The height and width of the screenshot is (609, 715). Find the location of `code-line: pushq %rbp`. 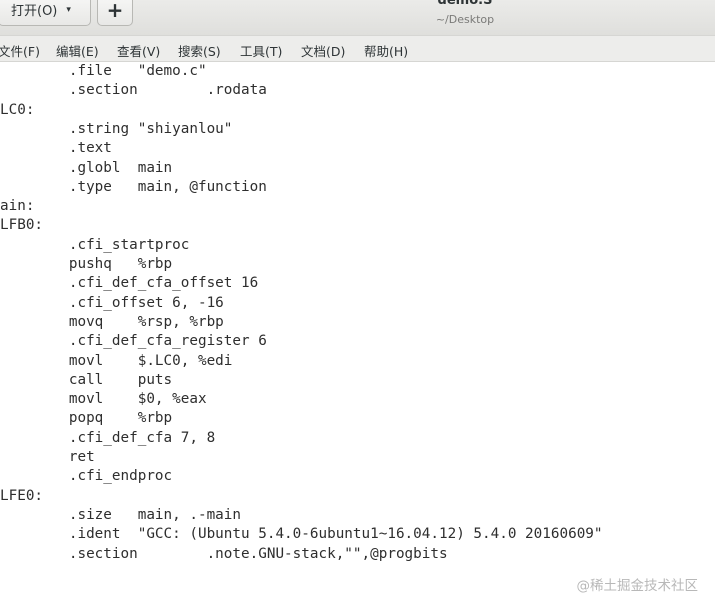

code-line: pushq %rbp is located at coordinates (86, 264).